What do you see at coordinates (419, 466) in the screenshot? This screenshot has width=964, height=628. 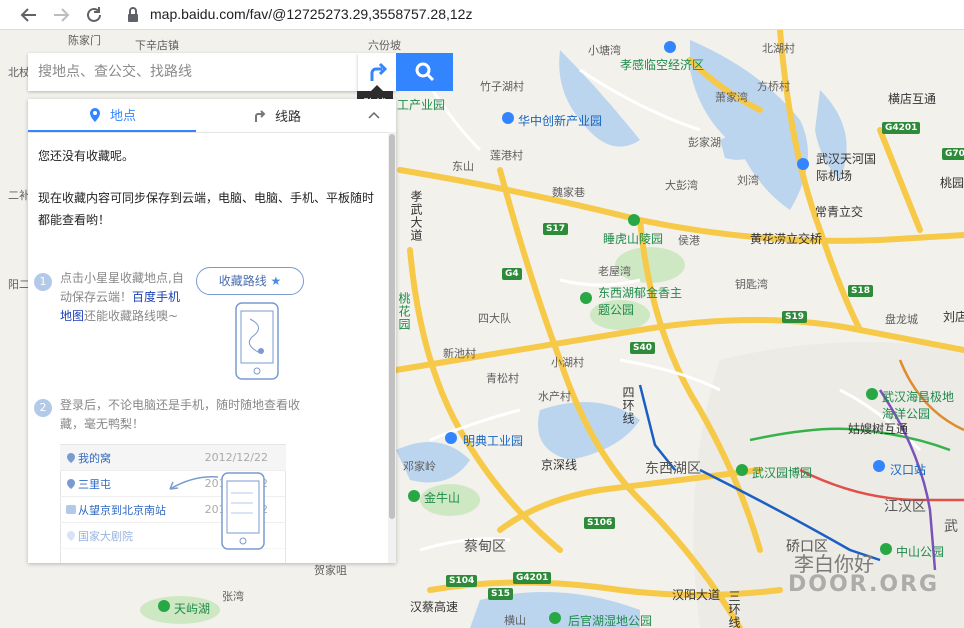 I see `map-label: 邓家岭` at bounding box center [419, 466].